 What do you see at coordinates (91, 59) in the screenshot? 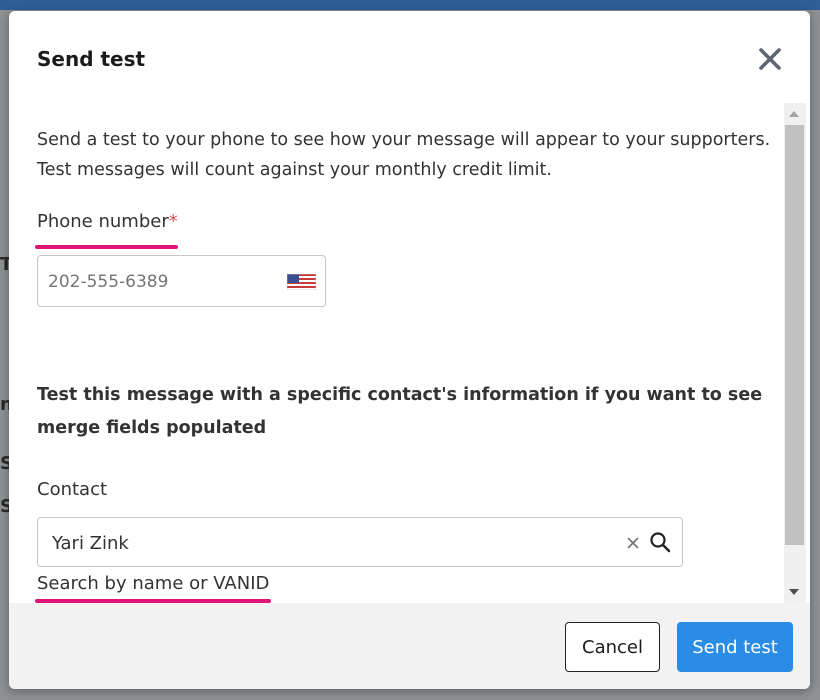
I see `dialog-title: Send test` at bounding box center [91, 59].